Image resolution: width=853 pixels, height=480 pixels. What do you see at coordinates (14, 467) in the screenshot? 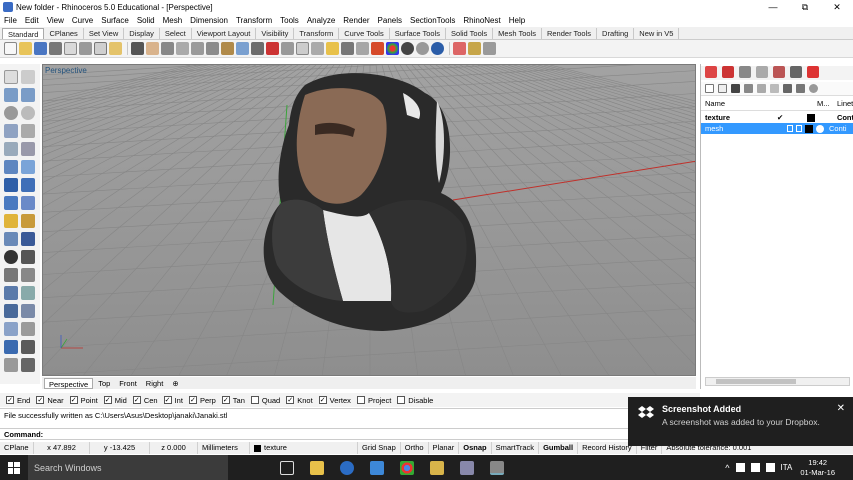
I see `start-button` at bounding box center [14, 467].